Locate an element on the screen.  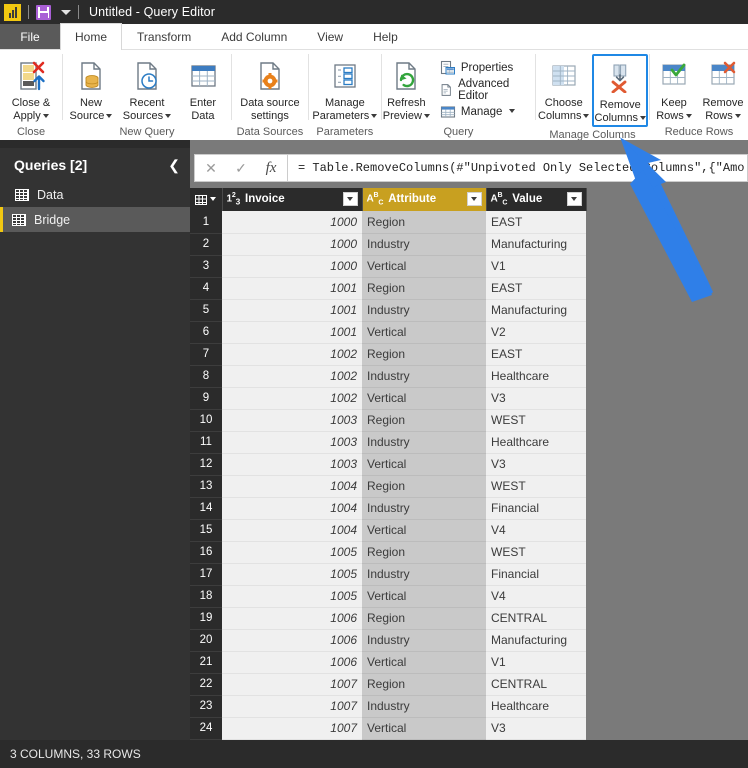
table-row: 15 1004 Vertical V4 is located at coordinates (388, 530).